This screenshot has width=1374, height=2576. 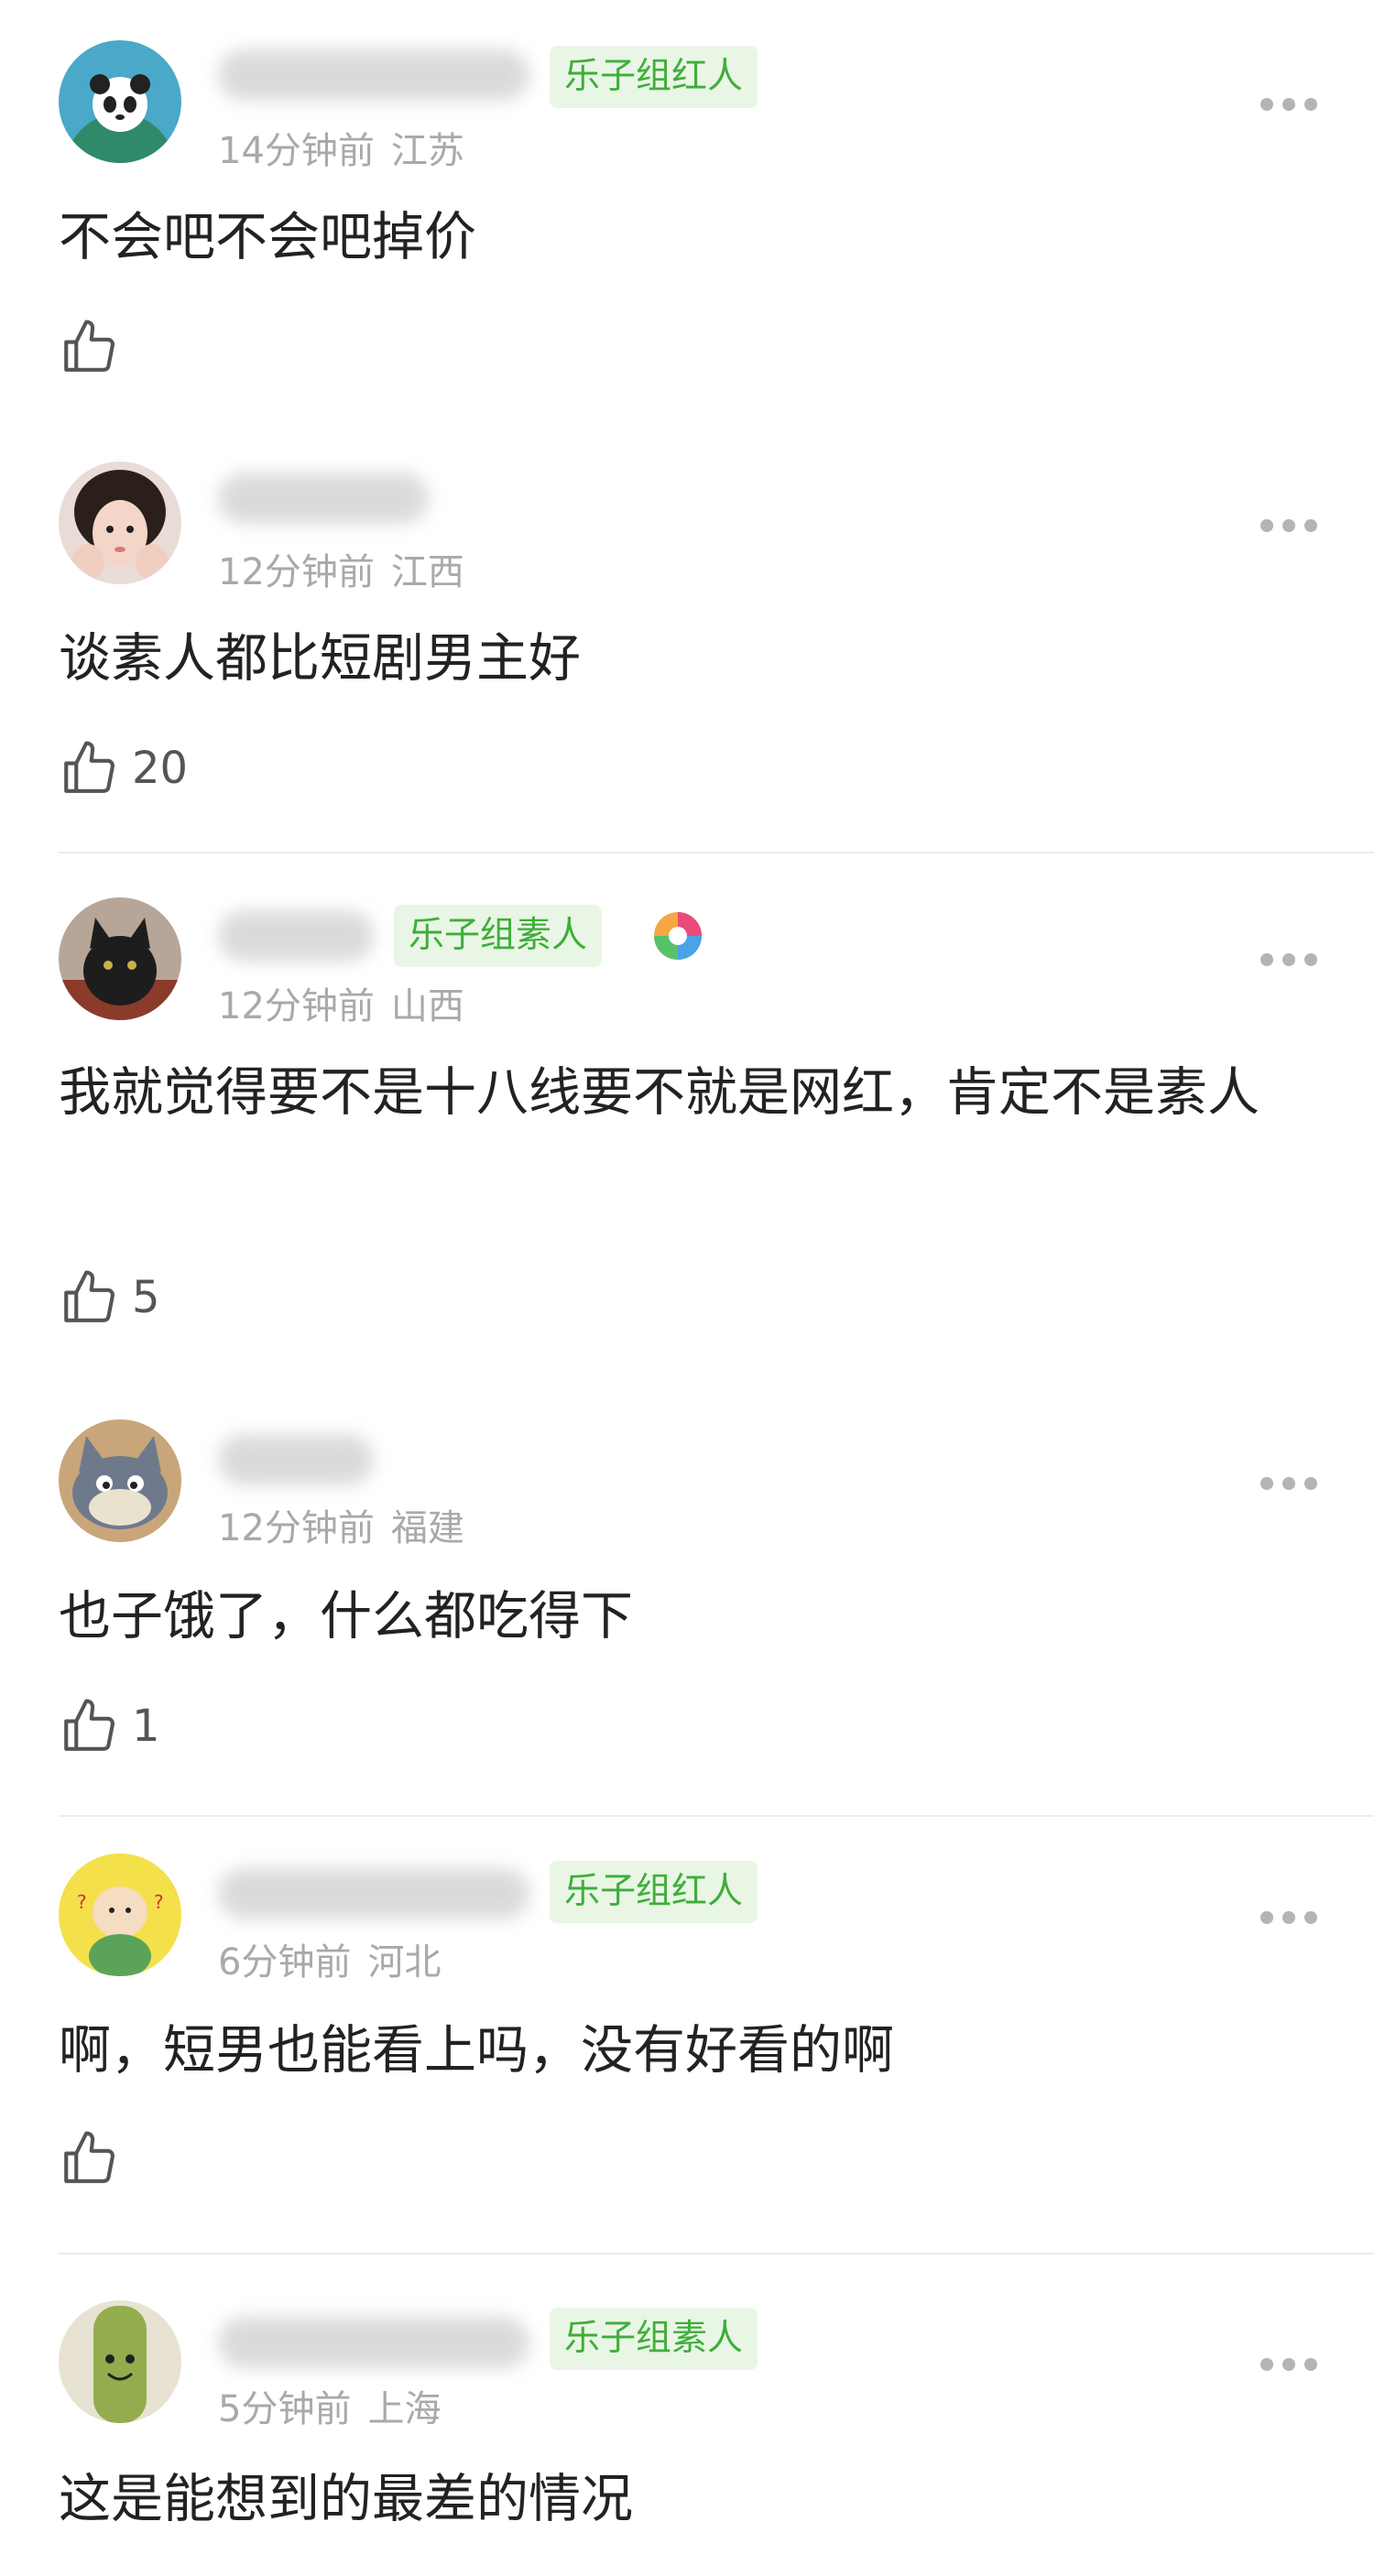 I want to click on comment-meta: 5分钟前 上海, so click(x=330, y=2405).